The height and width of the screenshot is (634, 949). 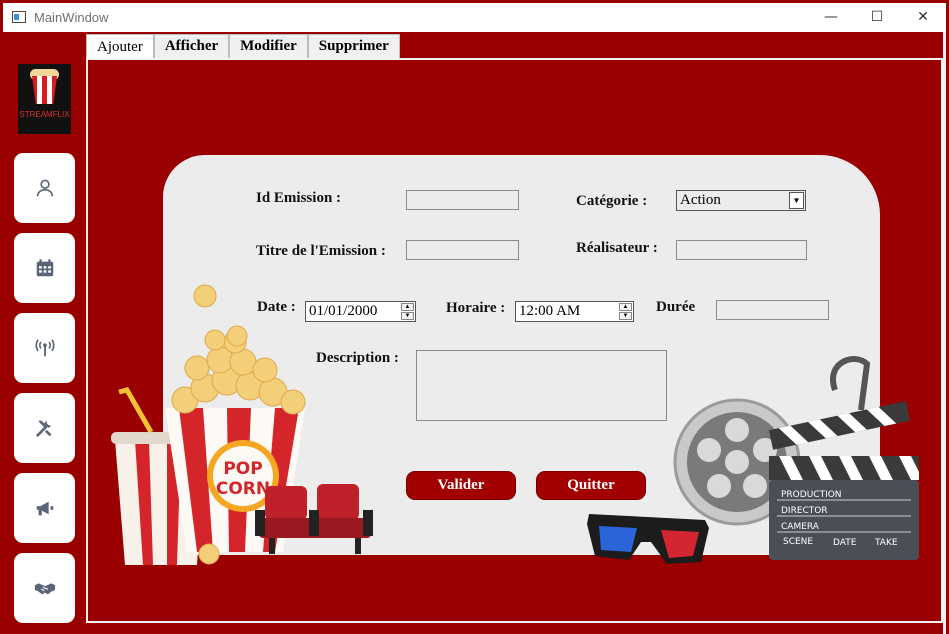 What do you see at coordinates (242, 469) in the screenshot?
I see `popcorn-text-1: POP` at bounding box center [242, 469].